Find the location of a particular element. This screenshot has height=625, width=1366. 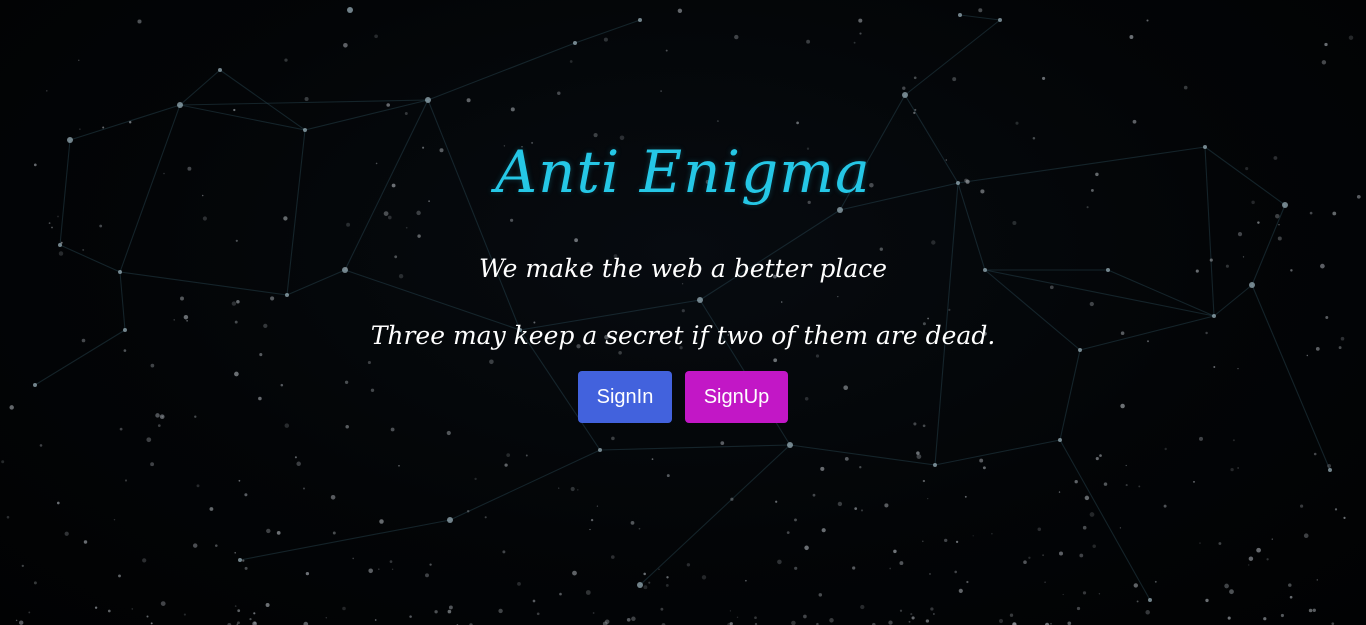

site-title: Anti Enigma is located at coordinates (683, 172).